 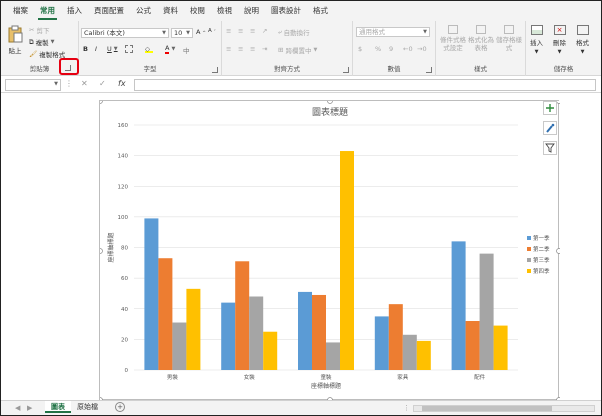 What do you see at coordinates (252, 49) in the screenshot?
I see `align-right-button: ≡` at bounding box center [252, 49].